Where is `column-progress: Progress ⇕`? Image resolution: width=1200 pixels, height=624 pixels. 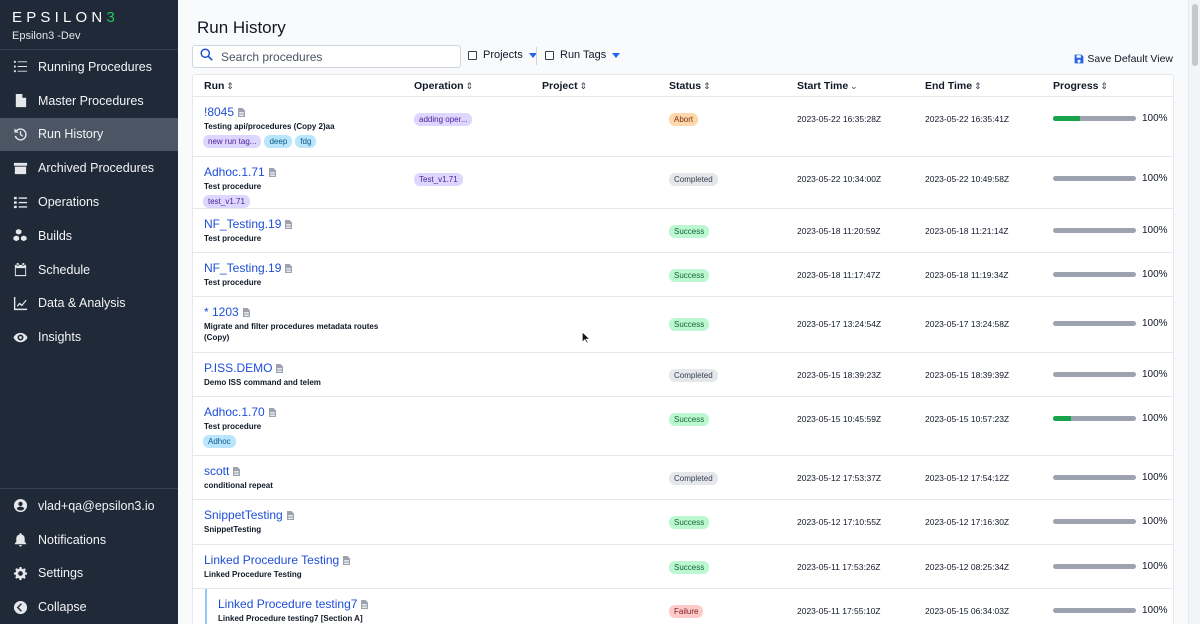
column-progress: Progress ⇕ is located at coordinates (1080, 86).